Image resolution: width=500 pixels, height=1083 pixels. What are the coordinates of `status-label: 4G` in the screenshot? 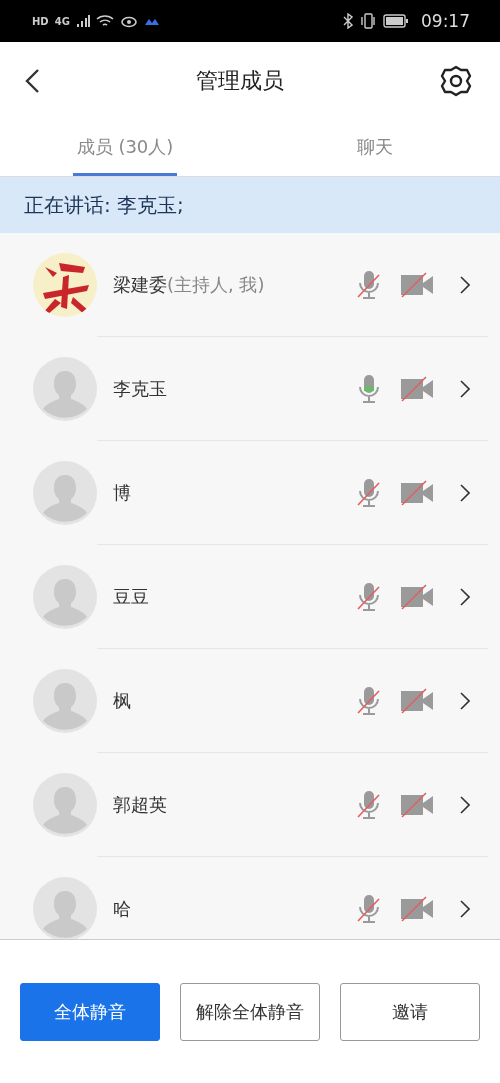 It's located at (62, 21).